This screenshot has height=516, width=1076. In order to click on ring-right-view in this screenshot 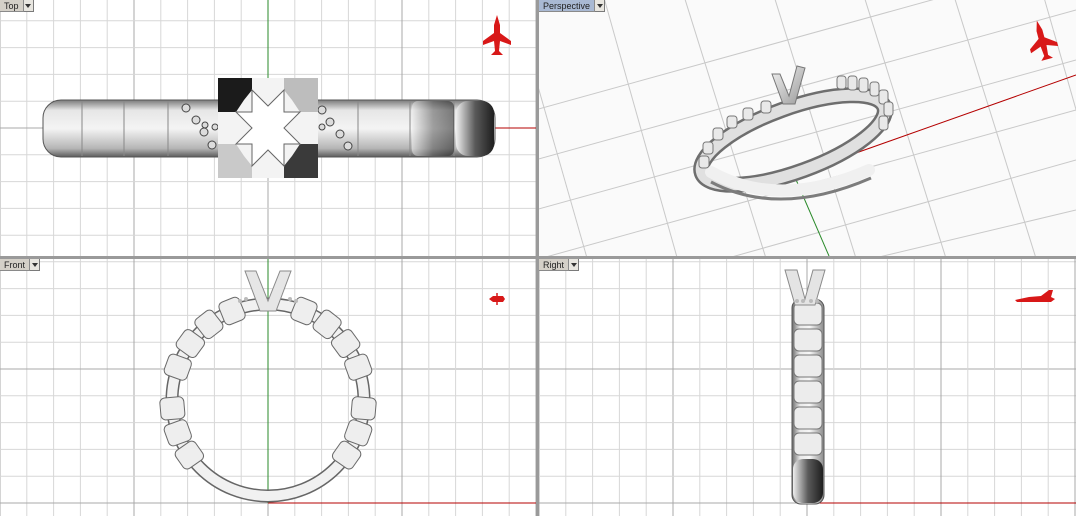, I will do `click(805, 387)`.